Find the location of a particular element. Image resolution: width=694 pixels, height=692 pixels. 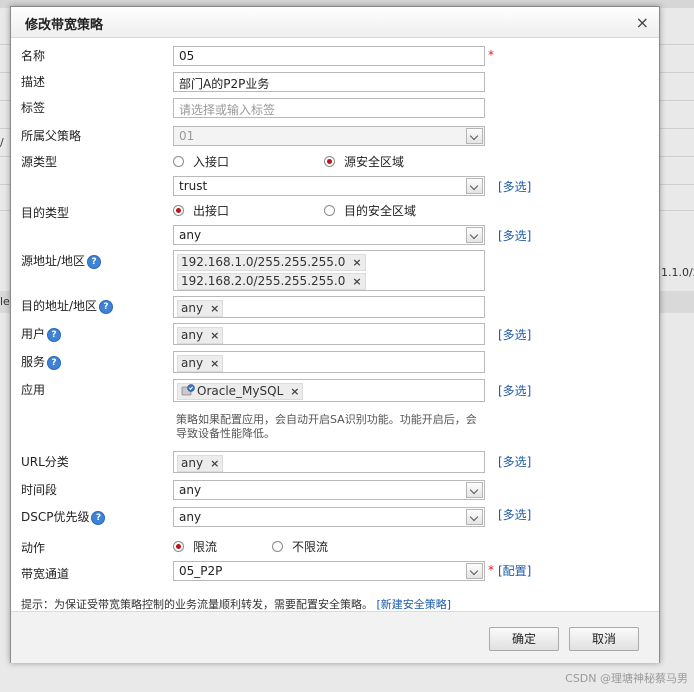

address-tag: any × is located at coordinates (200, 308).